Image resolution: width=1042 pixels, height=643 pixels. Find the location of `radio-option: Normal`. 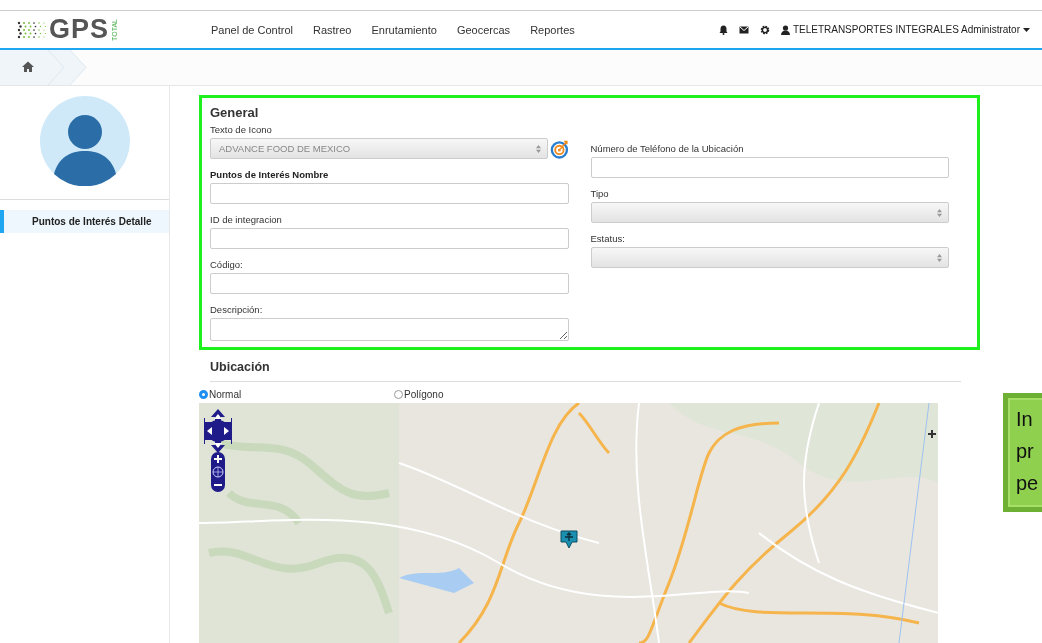

radio-option: Normal is located at coordinates (296, 394).